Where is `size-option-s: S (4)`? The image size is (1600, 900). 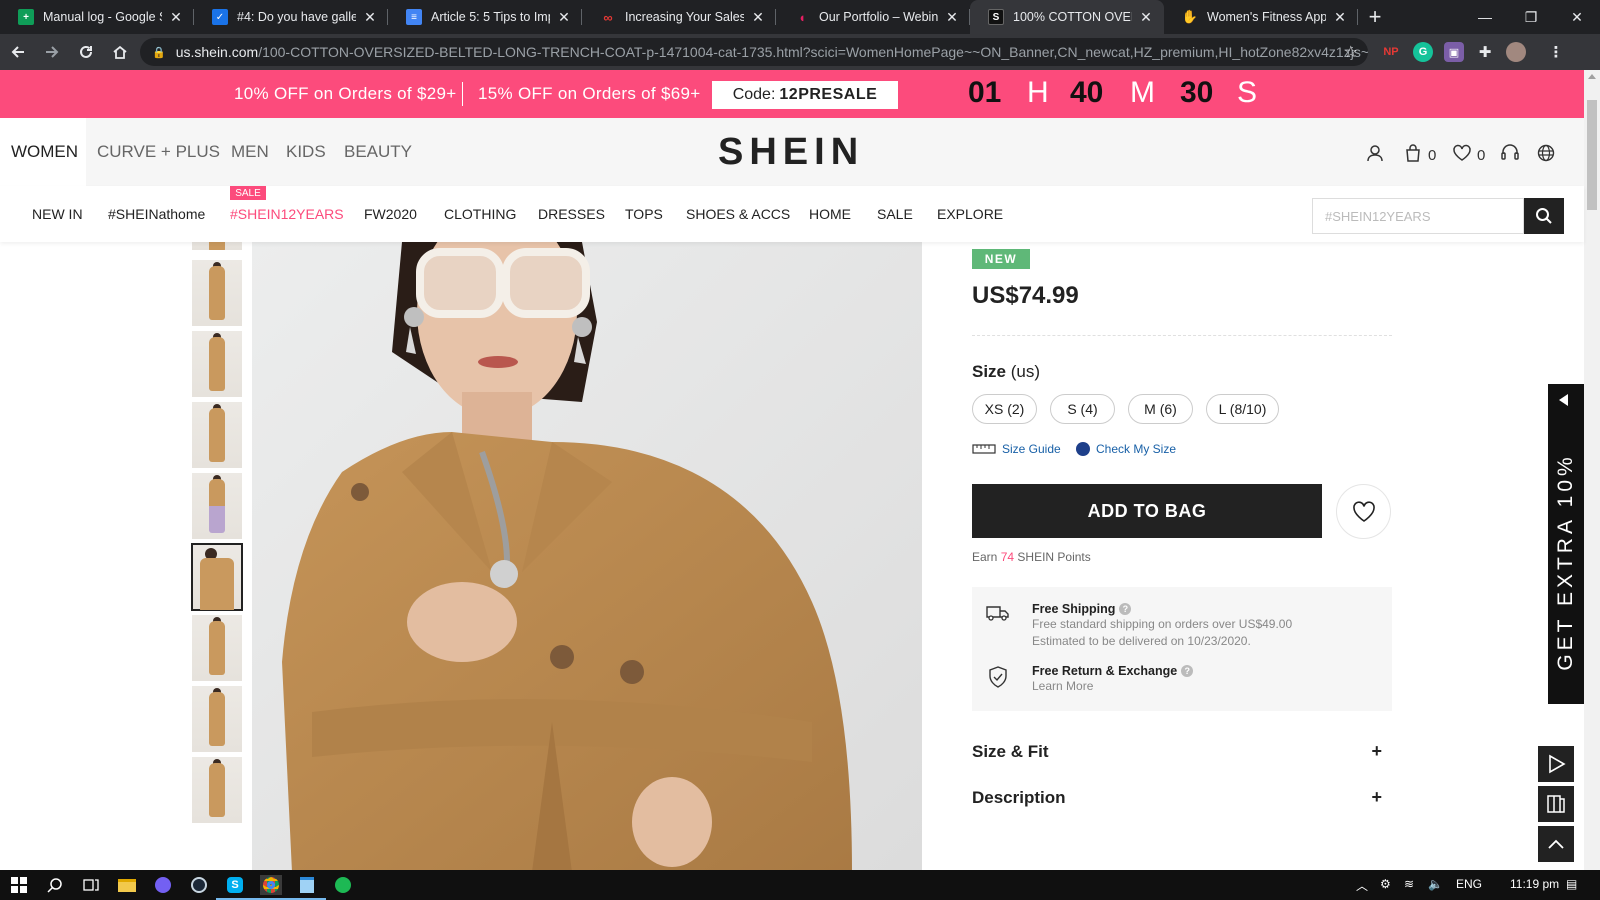 size-option-s: S (4) is located at coordinates (1082, 409).